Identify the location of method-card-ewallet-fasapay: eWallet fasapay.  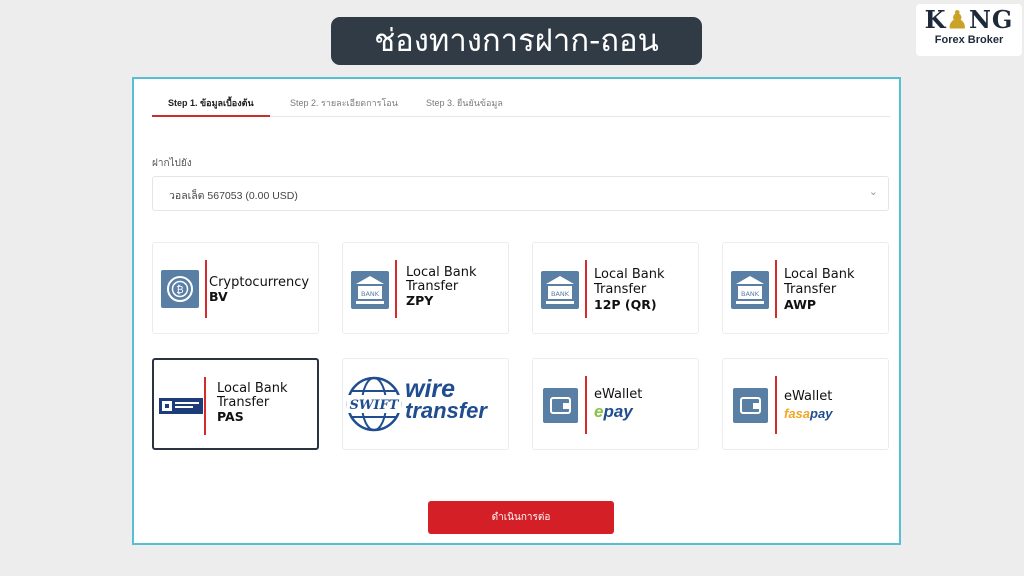
(805, 404).